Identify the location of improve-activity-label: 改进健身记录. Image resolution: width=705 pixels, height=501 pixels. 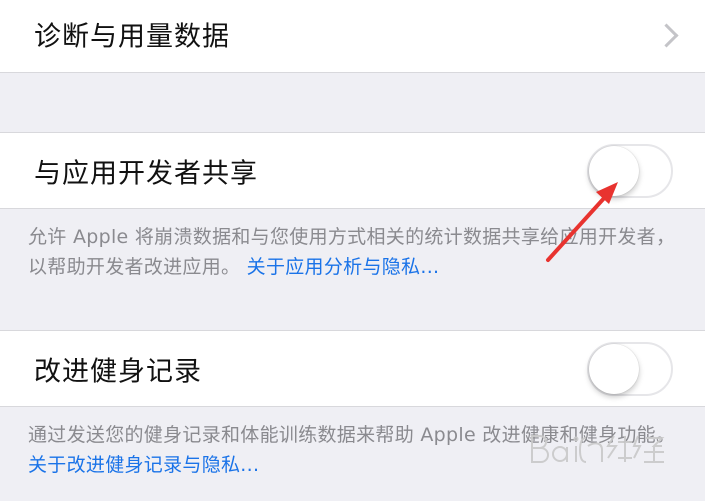
(118, 371).